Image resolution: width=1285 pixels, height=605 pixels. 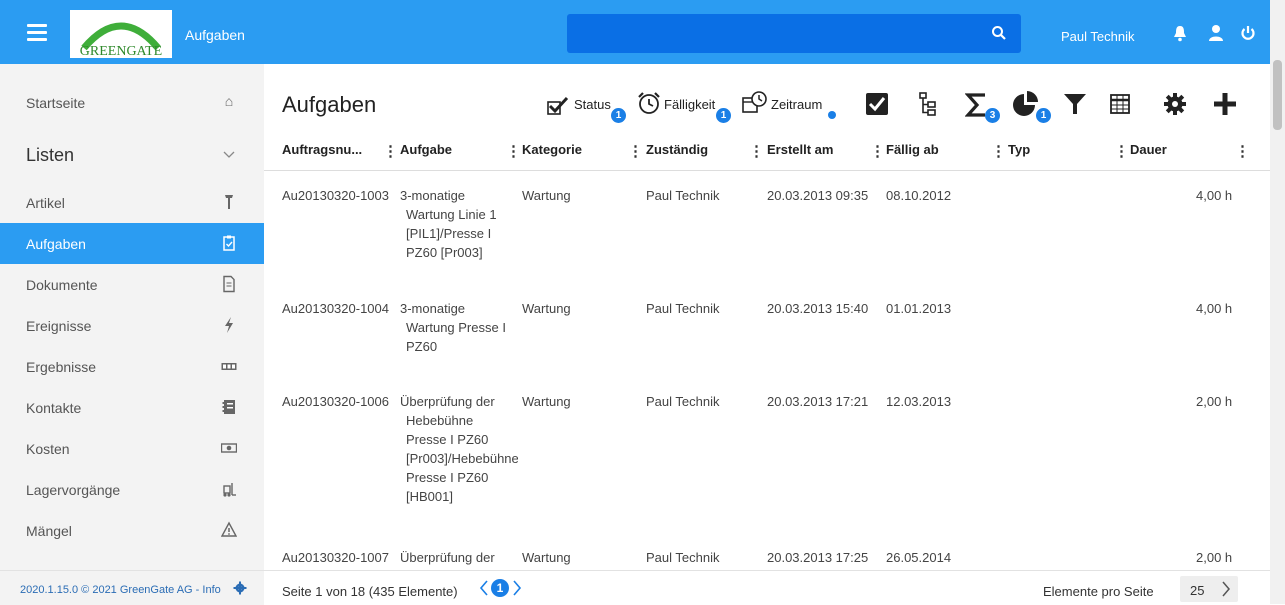 I want to click on vertical-scrollbar, so click(x=1277, y=302).